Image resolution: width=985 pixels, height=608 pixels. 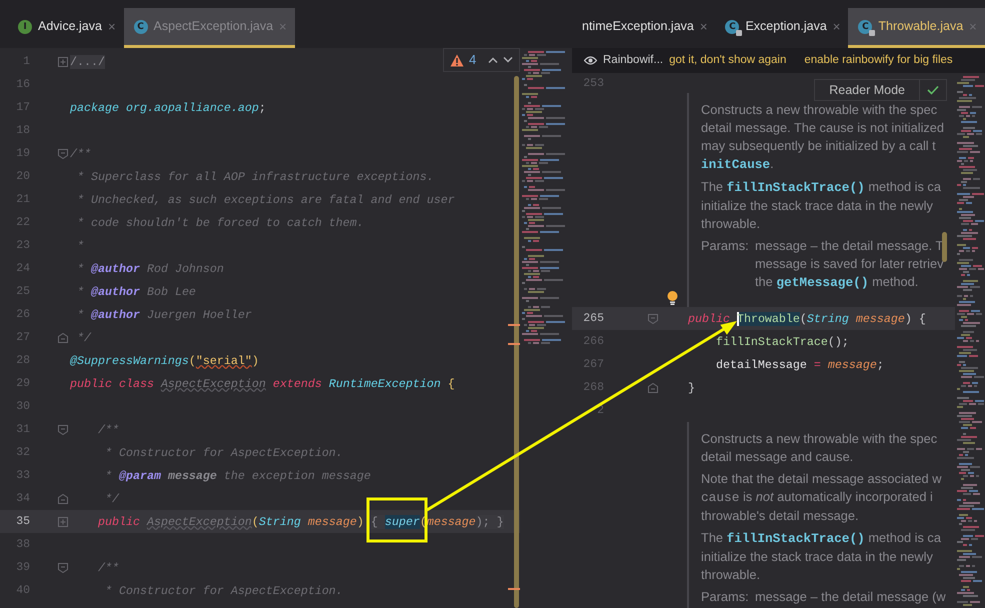 I want to click on line-number: 265, so click(x=593, y=318).